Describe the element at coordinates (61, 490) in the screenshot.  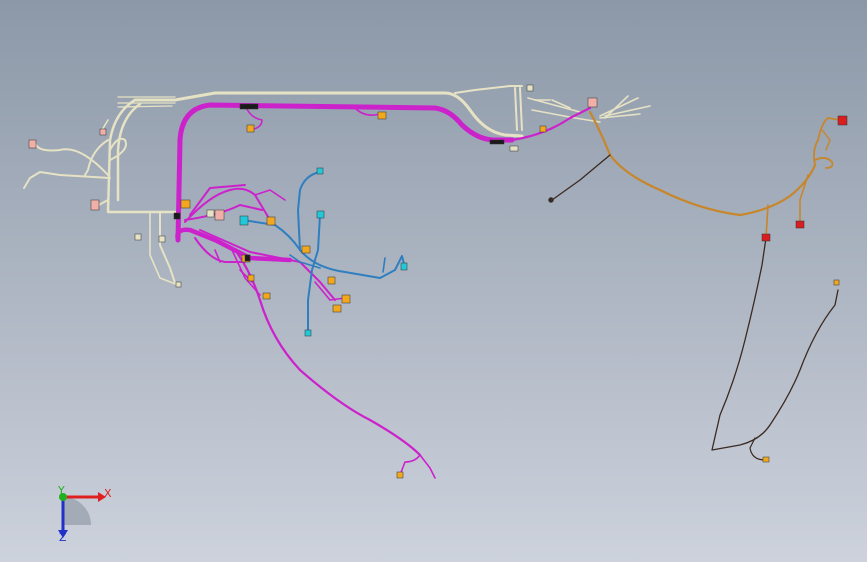
I see `y-axis-label: Y` at that location.